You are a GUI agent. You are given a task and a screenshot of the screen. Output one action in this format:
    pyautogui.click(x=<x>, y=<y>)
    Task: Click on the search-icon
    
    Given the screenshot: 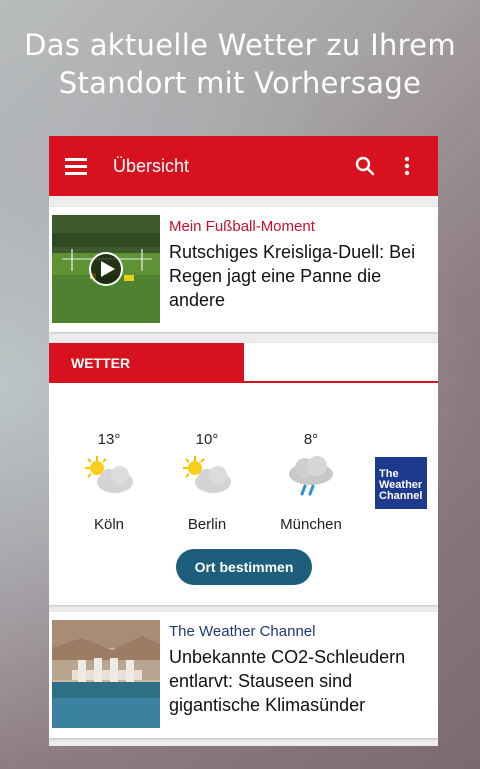 What is the action you would take?
    pyautogui.click(x=365, y=166)
    